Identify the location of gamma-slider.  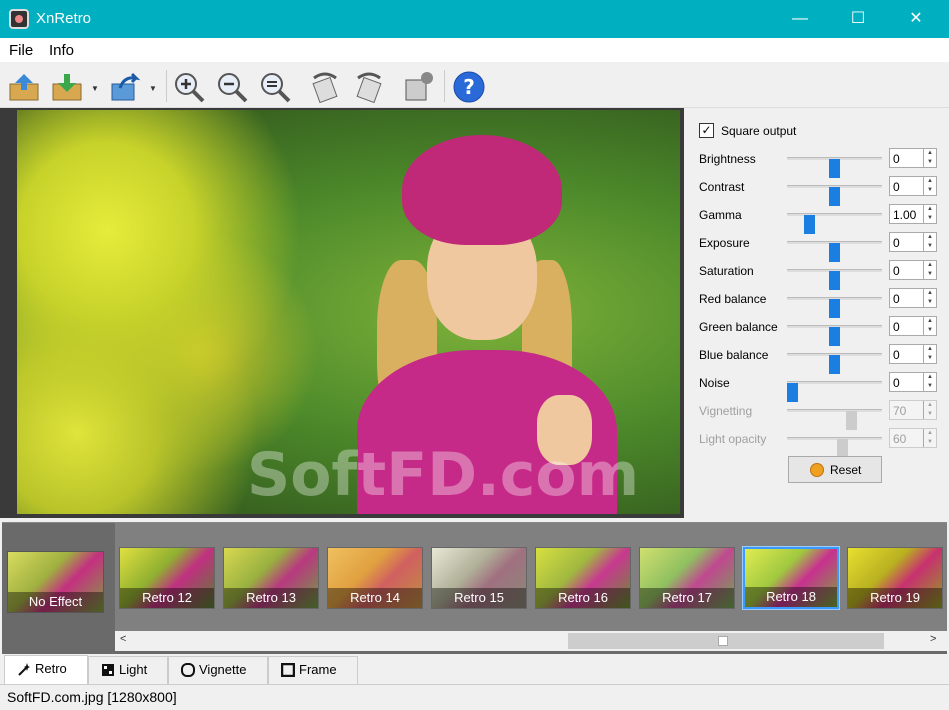
(834, 223).